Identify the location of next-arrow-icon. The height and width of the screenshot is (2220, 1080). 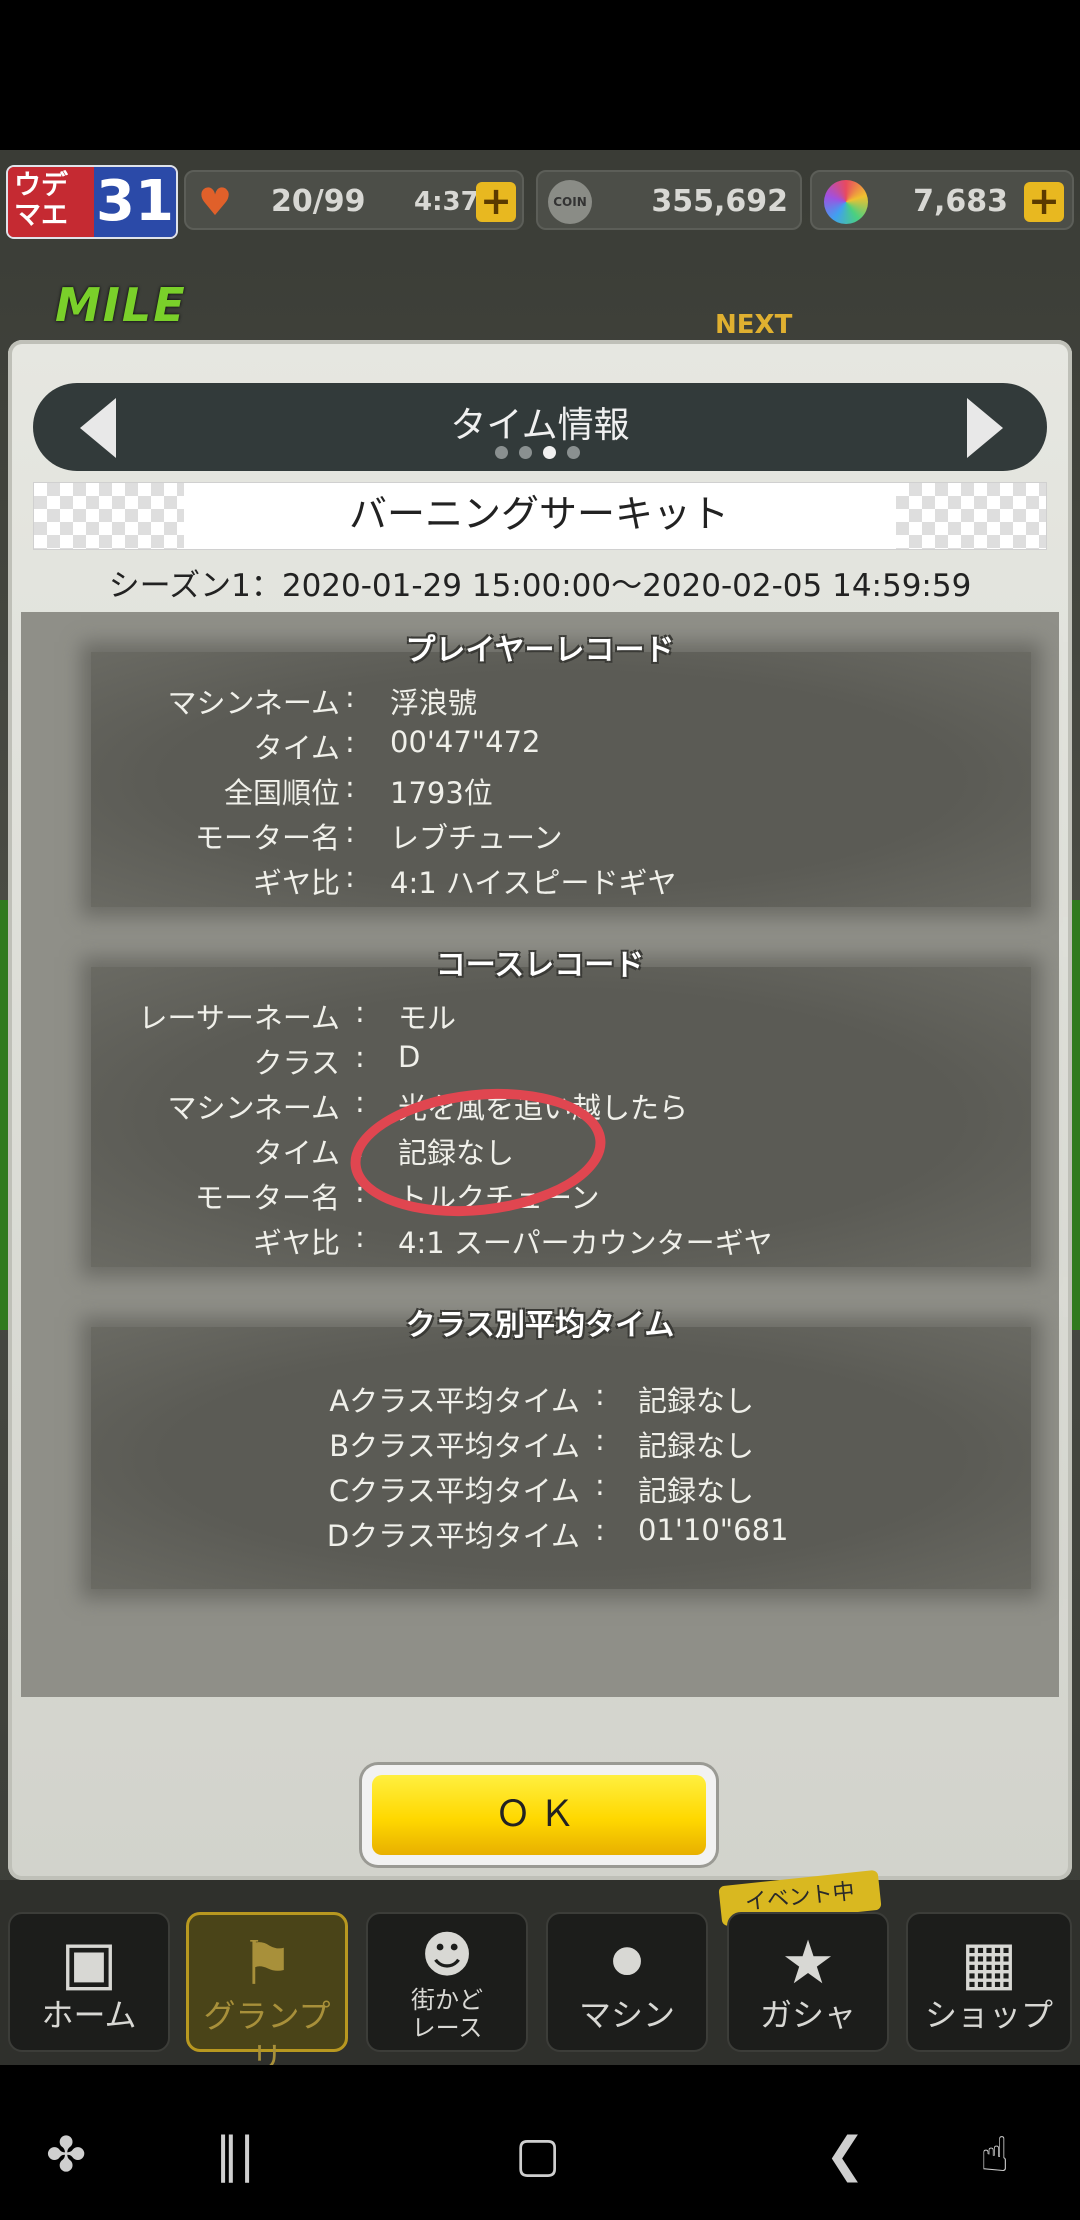
(985, 428).